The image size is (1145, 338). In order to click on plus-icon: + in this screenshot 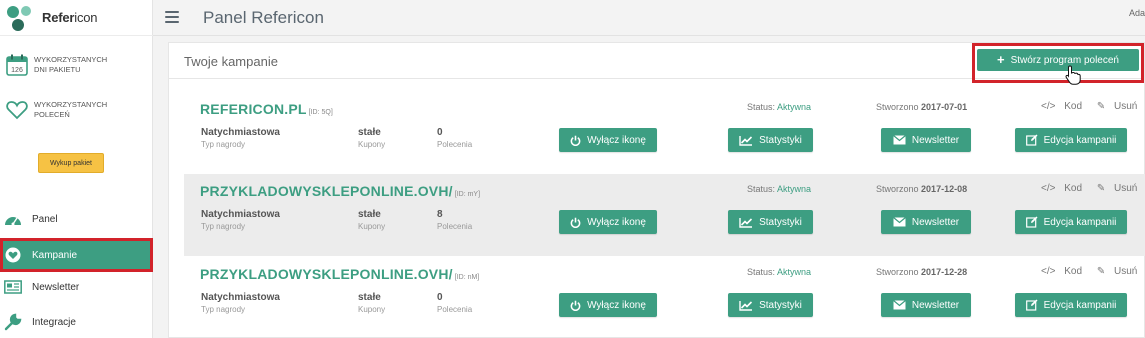, I will do `click(1001, 59)`.